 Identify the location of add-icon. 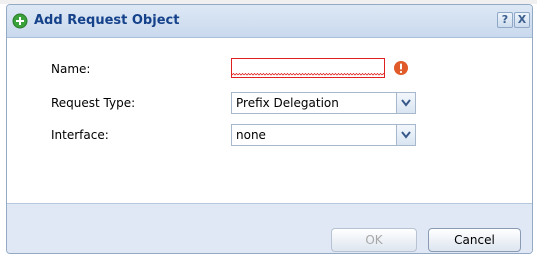
(20, 21).